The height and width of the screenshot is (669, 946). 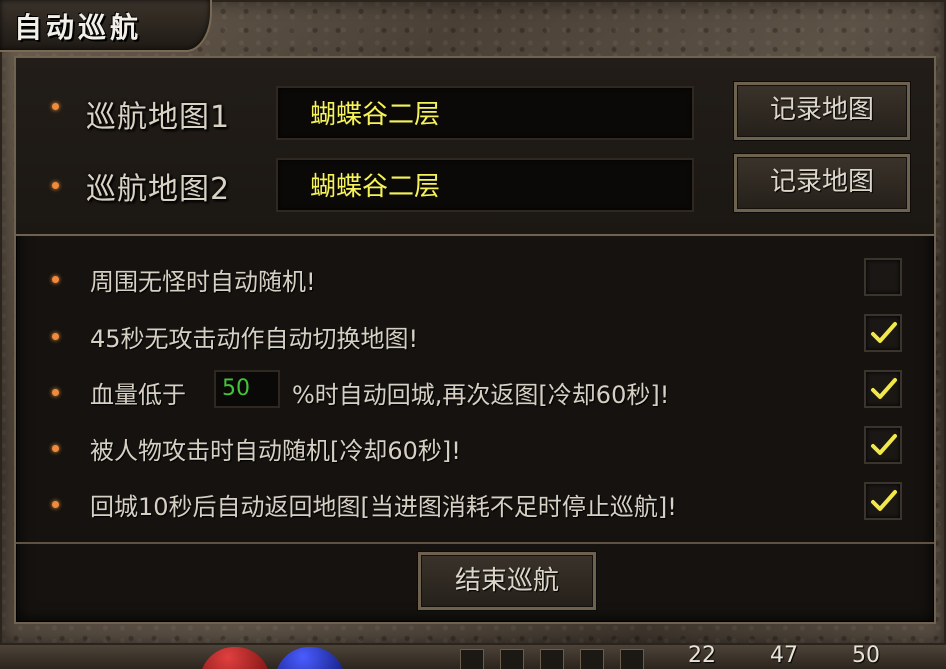 What do you see at coordinates (475, 543) in the screenshot?
I see `divider` at bounding box center [475, 543].